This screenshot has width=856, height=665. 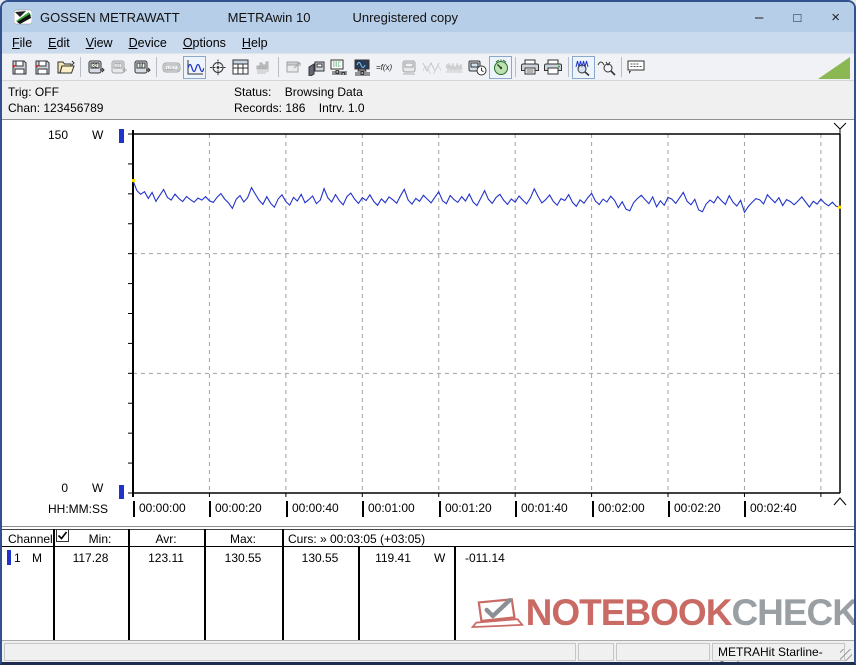 What do you see at coordinates (541, 509) in the screenshot?
I see `x-tick-5: 00:01:40` at bounding box center [541, 509].